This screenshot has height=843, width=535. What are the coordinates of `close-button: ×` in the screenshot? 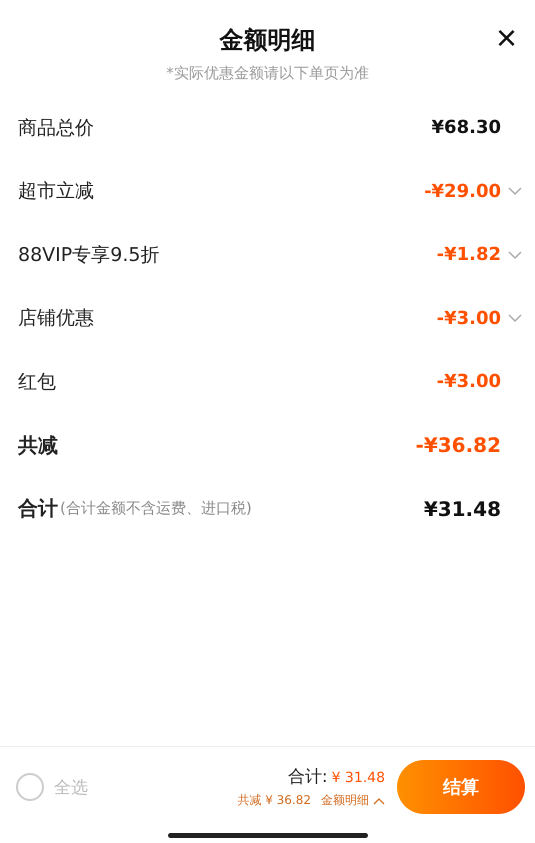 It's located at (506, 38).